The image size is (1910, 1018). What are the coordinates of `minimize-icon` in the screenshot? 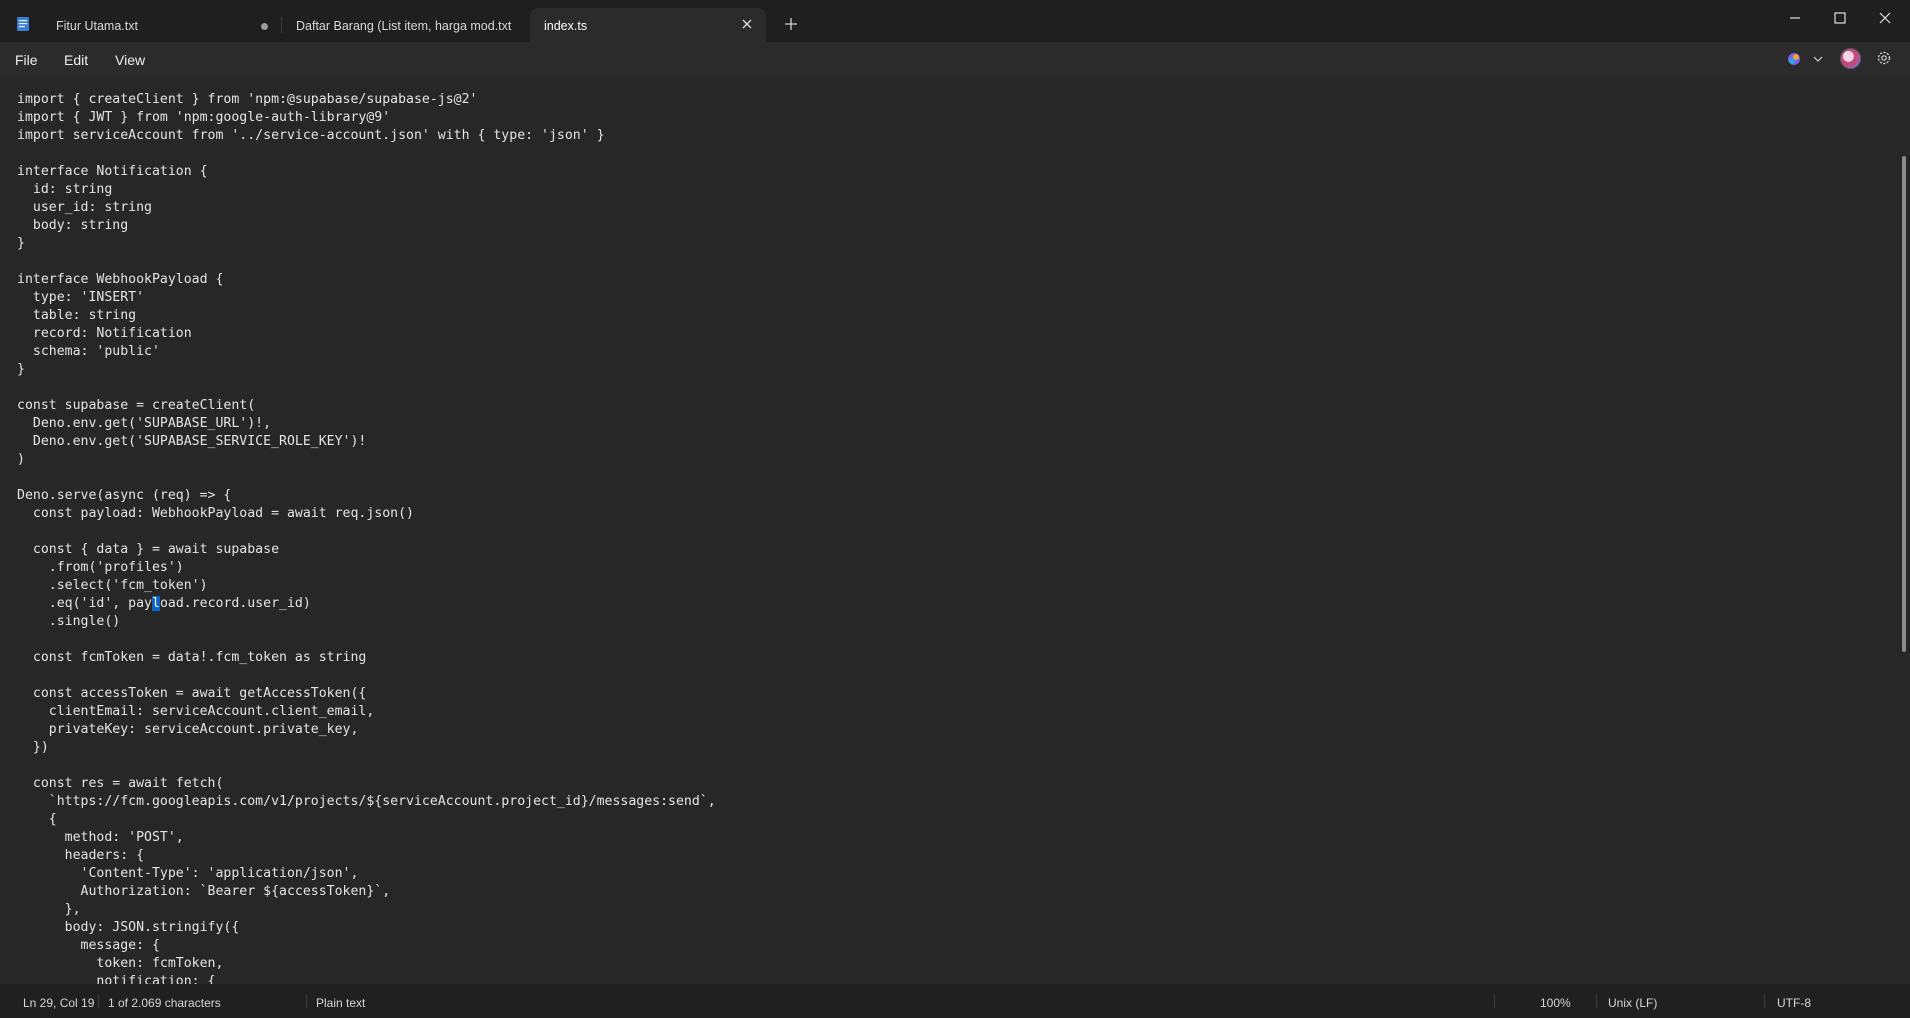 It's located at (1795, 18).